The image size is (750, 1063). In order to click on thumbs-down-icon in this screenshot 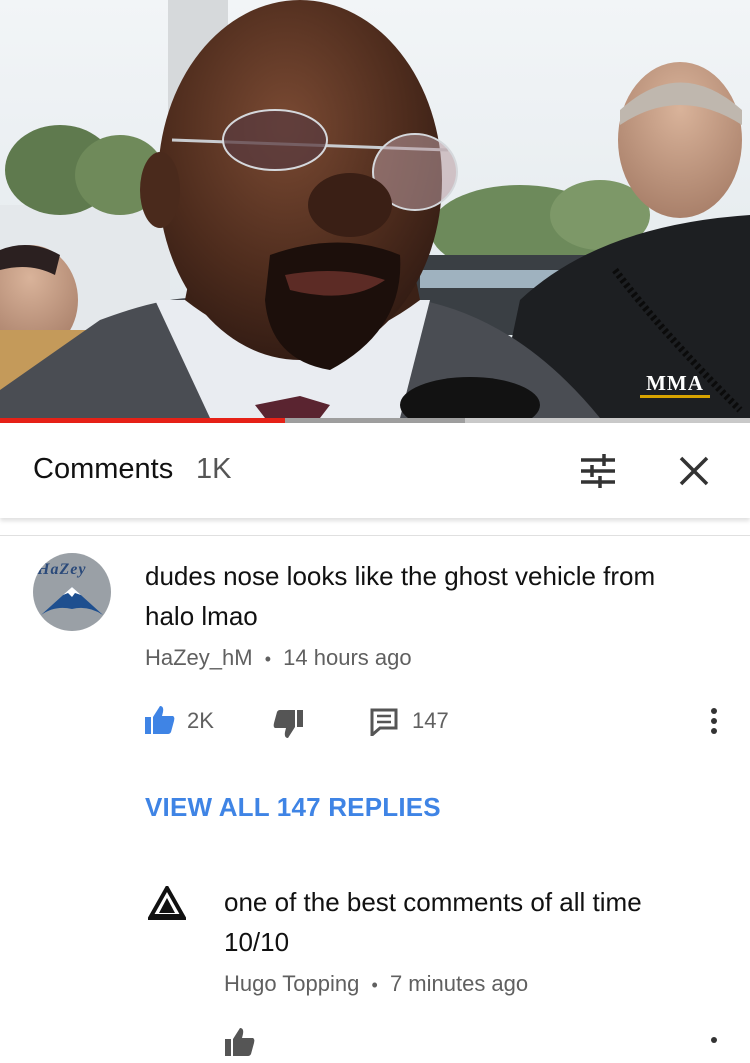, I will do `click(288, 724)`.